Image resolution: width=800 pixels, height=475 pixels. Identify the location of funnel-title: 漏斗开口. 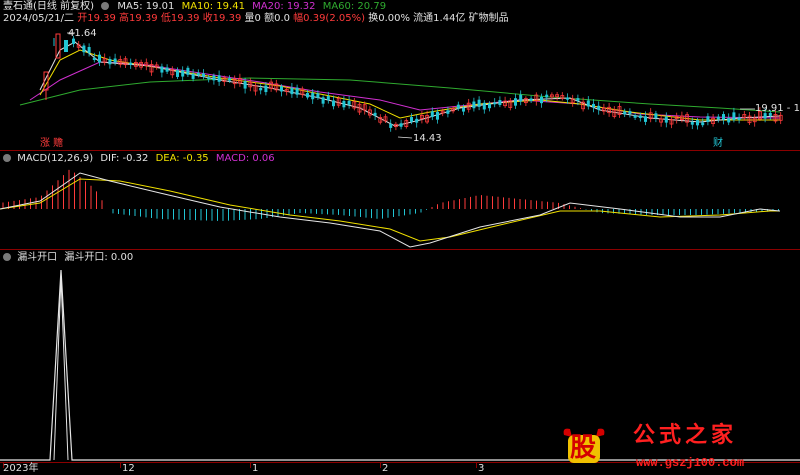
(37, 257).